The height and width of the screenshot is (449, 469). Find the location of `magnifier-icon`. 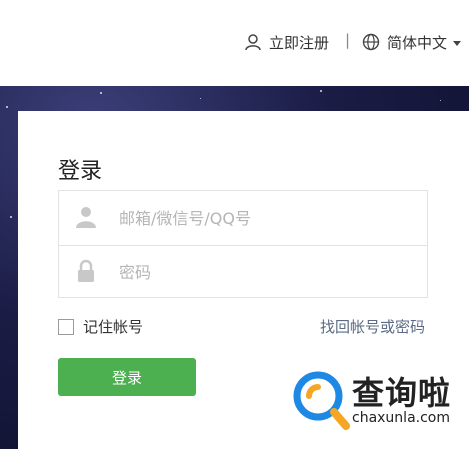

magnifier-icon is located at coordinates (321, 400).